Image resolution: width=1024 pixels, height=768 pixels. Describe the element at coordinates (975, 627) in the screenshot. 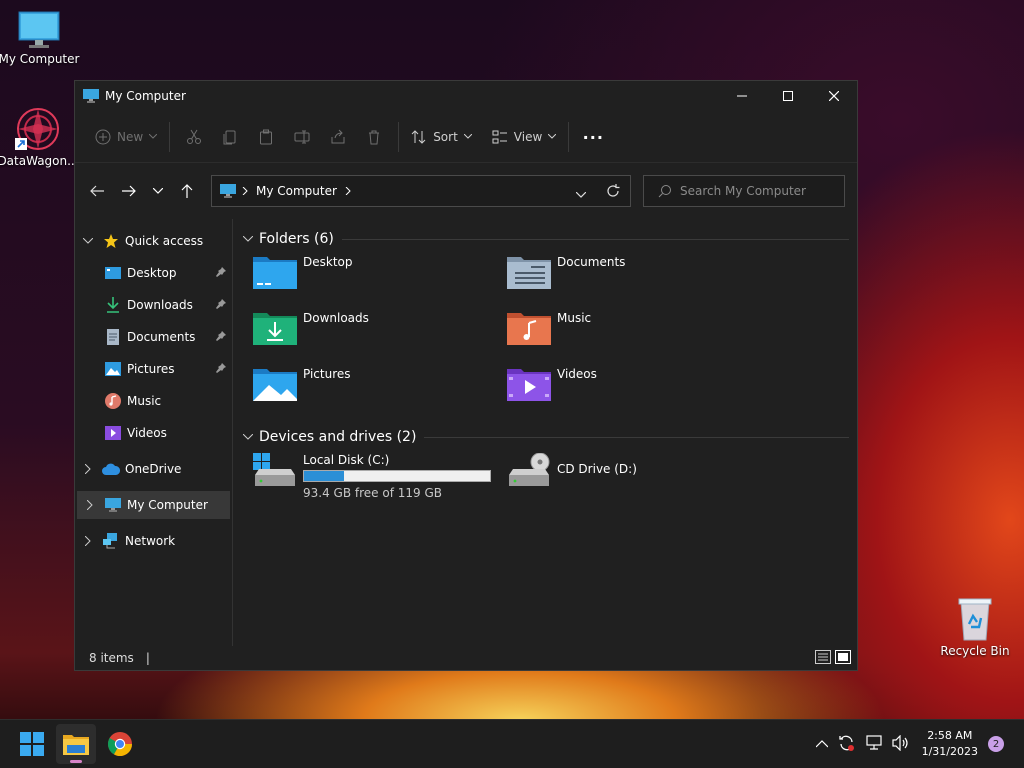

I see `desktop-icon-recycle-bin: Recycle Bin` at that location.